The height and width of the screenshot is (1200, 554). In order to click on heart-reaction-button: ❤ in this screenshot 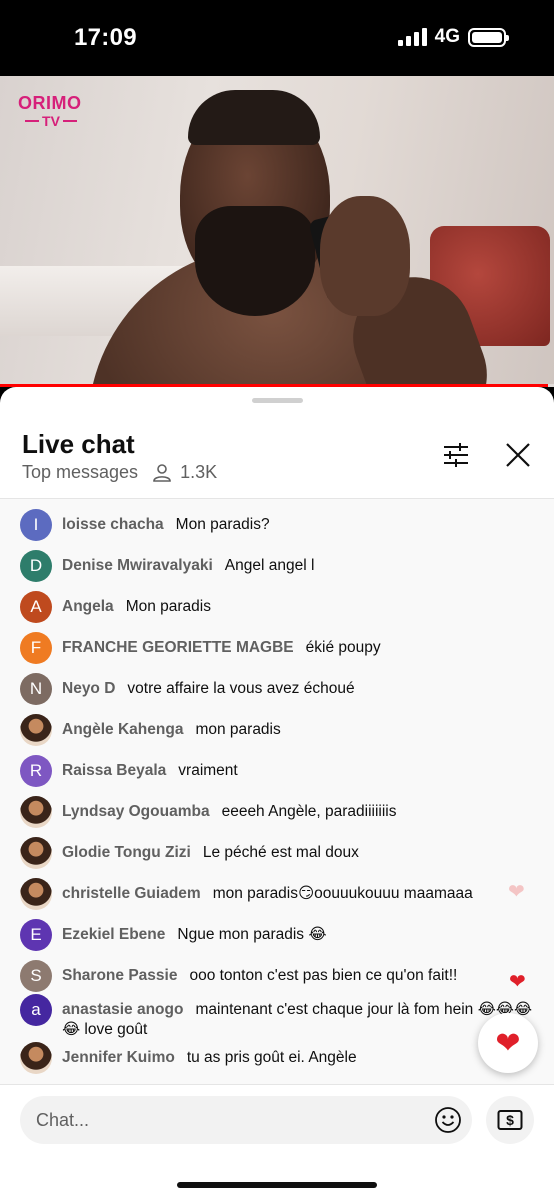, I will do `click(508, 1043)`.